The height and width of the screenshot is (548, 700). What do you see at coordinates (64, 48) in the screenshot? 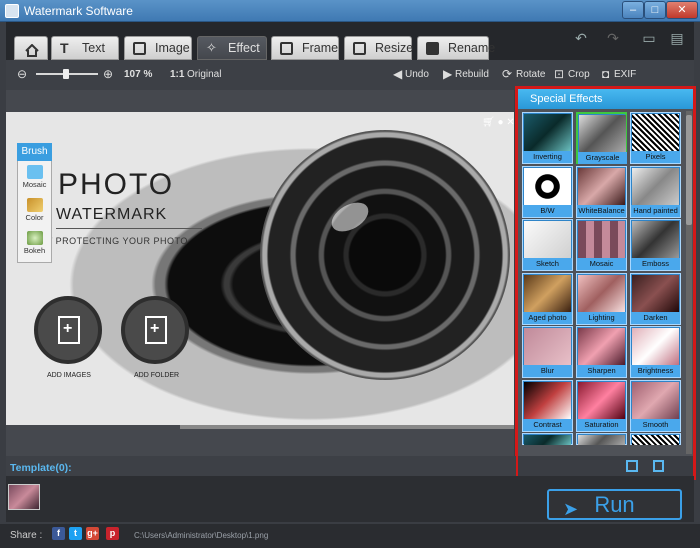
I see `text-icon: T` at bounding box center [64, 48].